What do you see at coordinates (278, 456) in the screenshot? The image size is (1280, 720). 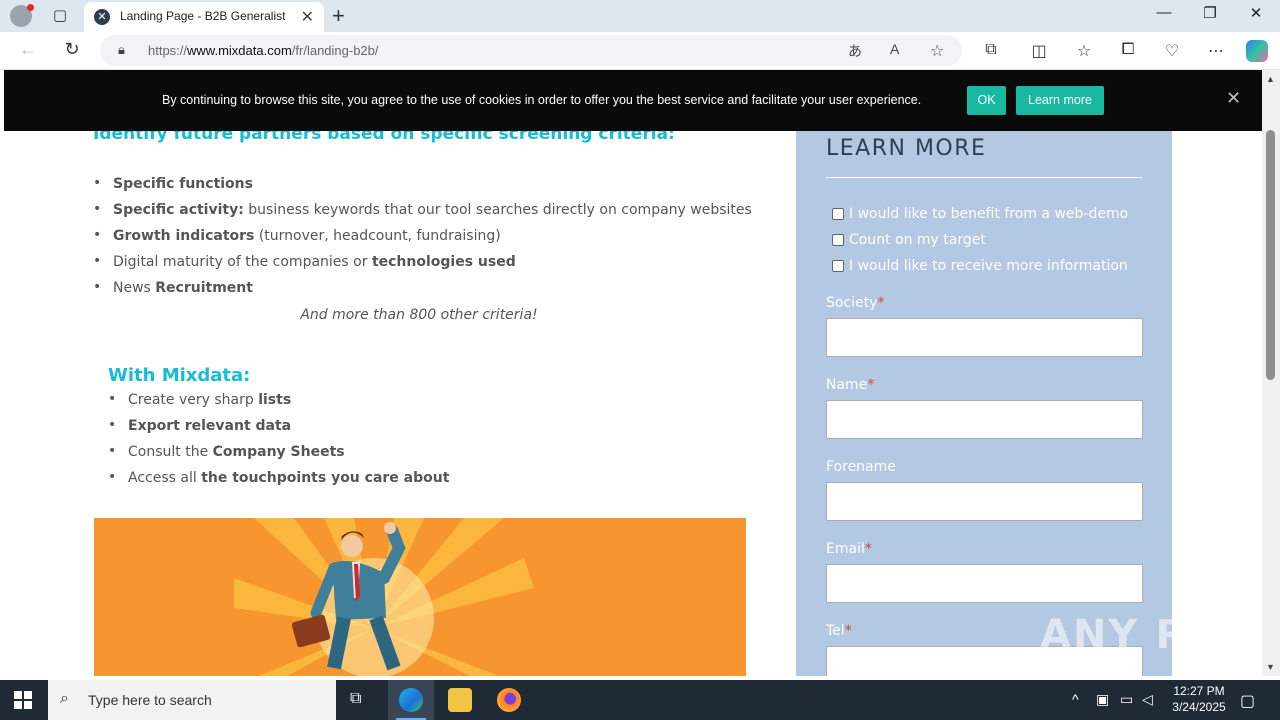 I see `list-item: Consult the Company Sheets` at bounding box center [278, 456].